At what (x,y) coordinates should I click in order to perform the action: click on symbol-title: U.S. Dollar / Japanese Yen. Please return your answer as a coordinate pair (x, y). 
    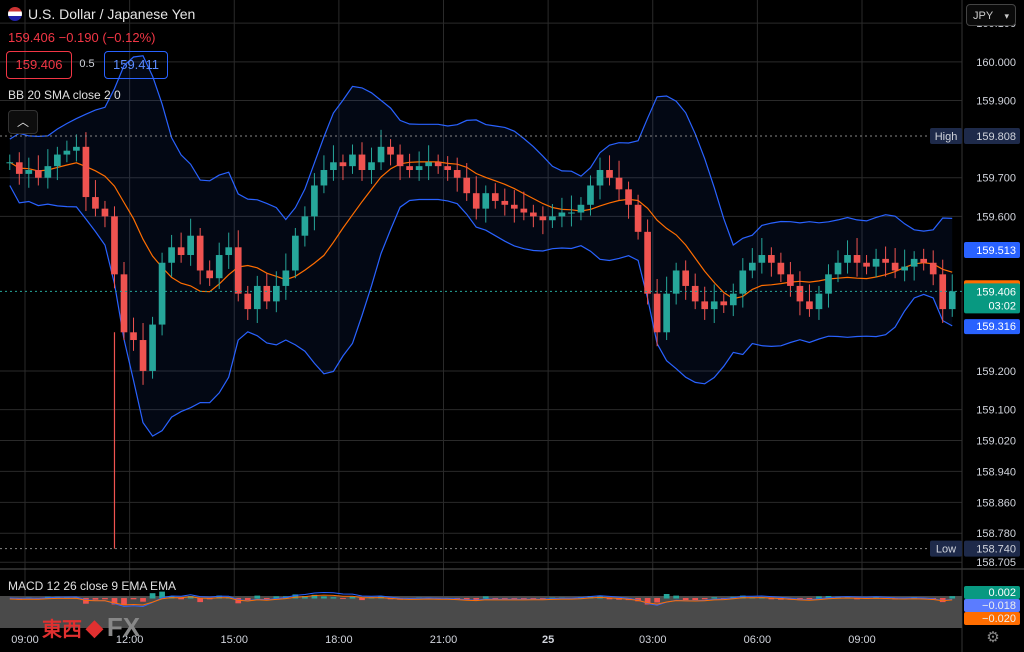
    Looking at the image, I should click on (101, 14).